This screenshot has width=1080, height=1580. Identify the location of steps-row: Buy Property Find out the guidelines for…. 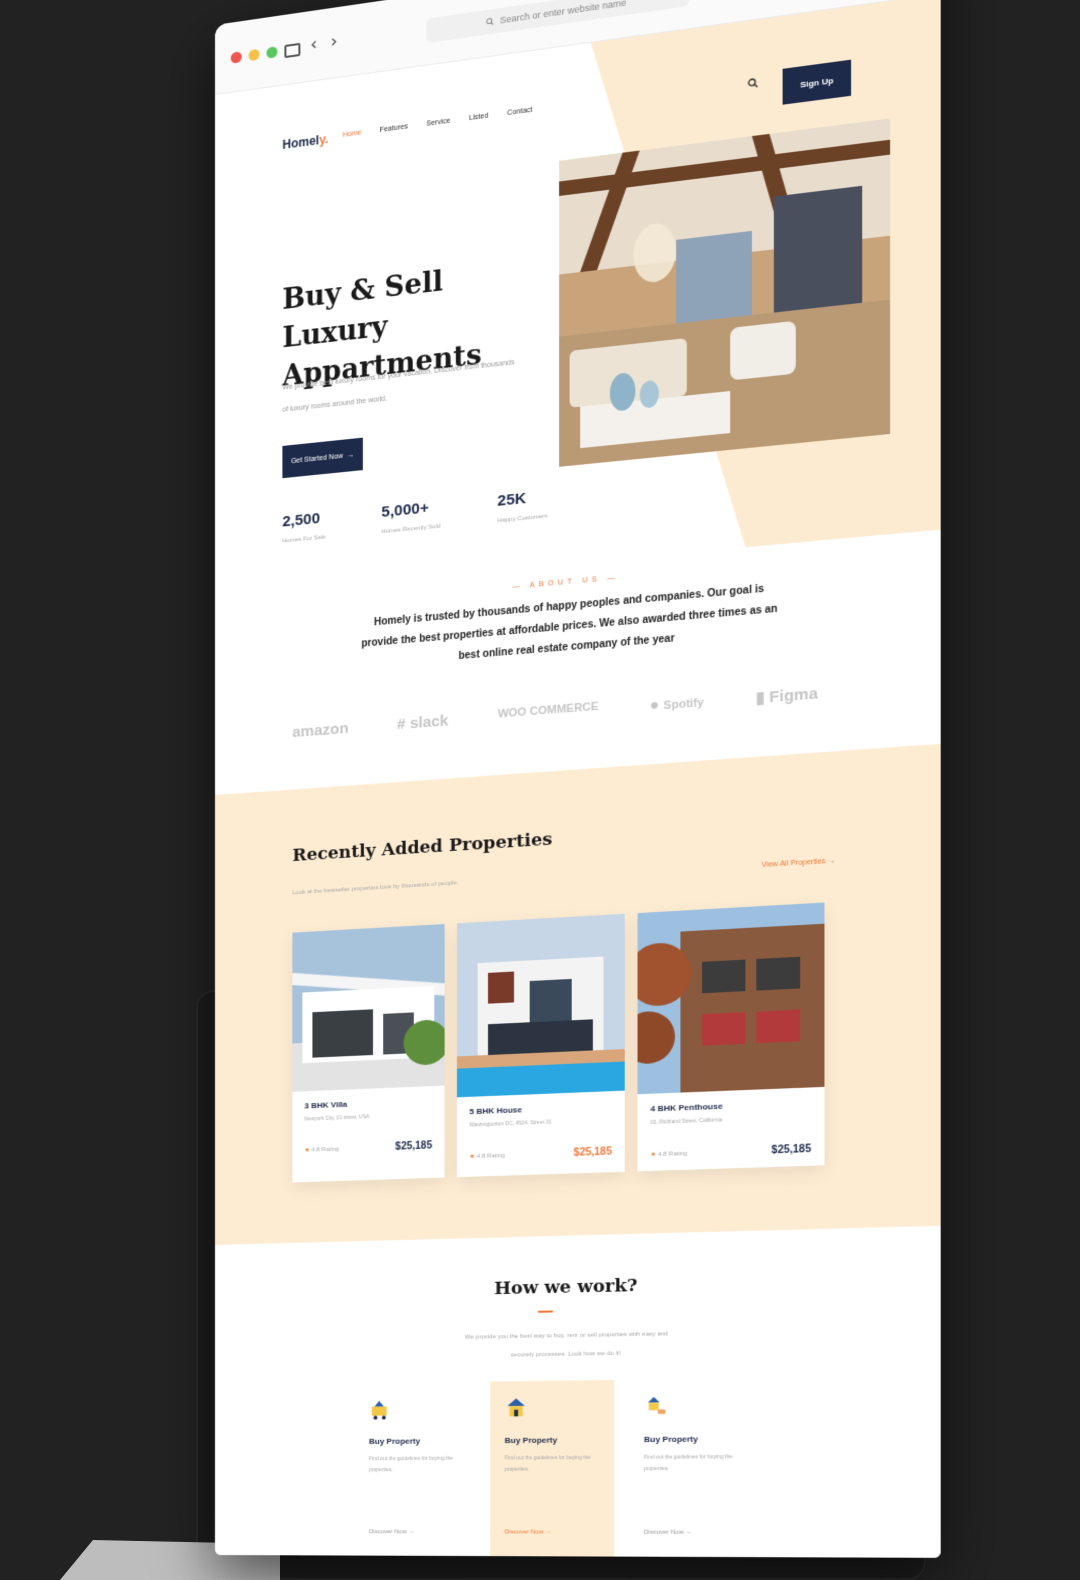
(556, 1468).